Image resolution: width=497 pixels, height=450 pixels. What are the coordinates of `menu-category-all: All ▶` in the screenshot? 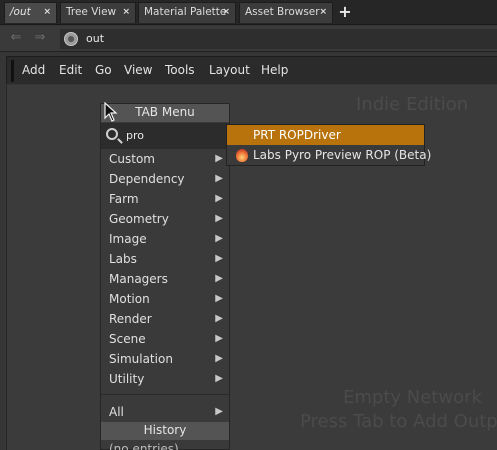 It's located at (165, 412).